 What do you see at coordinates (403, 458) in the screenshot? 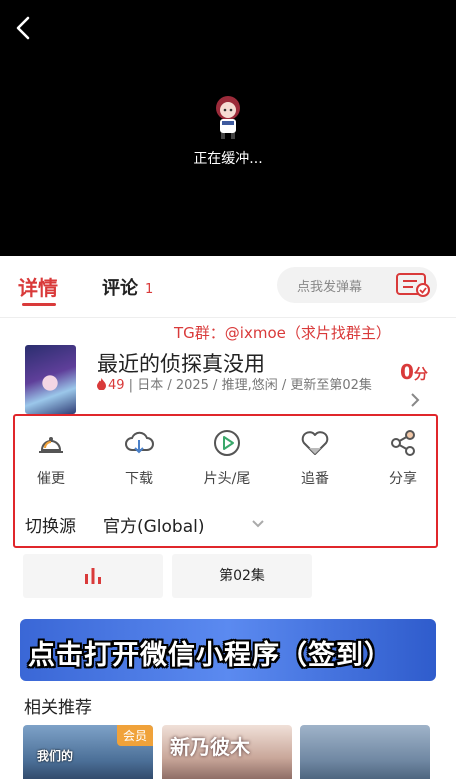
I see `share-button: 分享` at bounding box center [403, 458].